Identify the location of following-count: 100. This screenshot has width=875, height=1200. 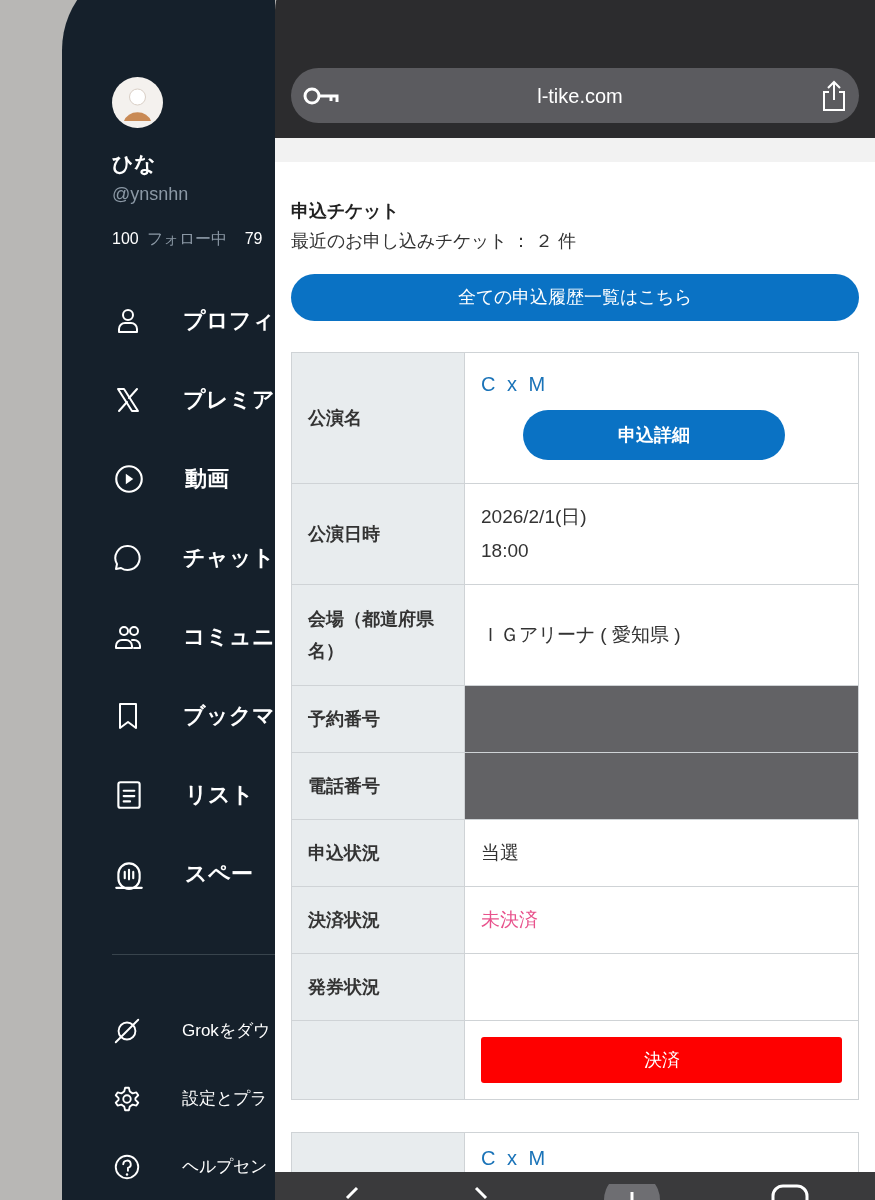
(125, 239).